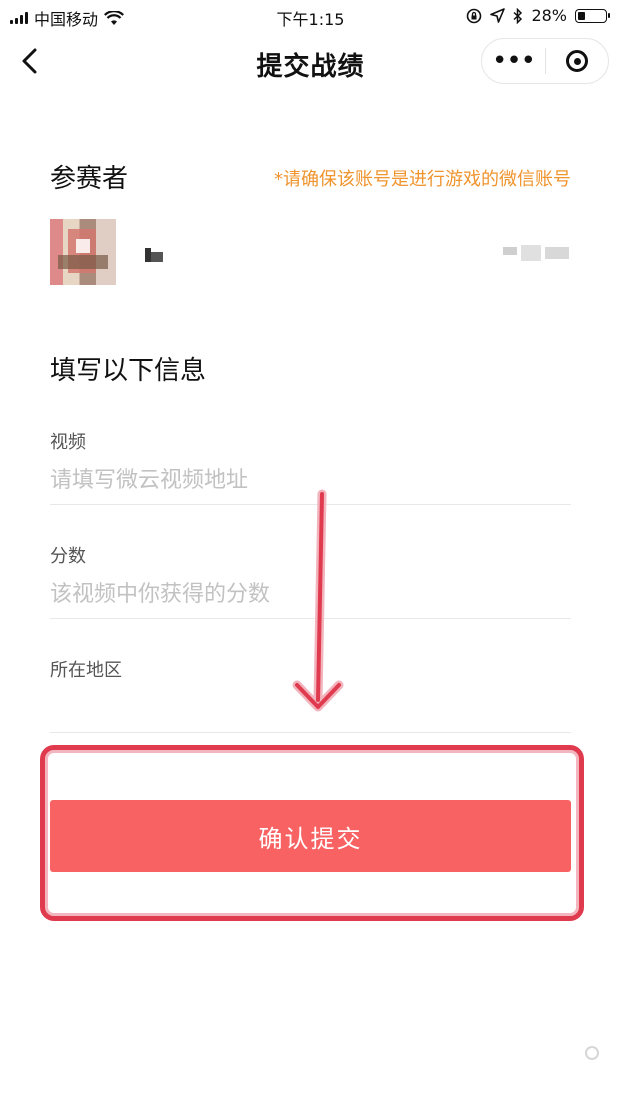 The height and width of the screenshot is (1104, 621). What do you see at coordinates (310, 618) in the screenshot?
I see `score-field-divider` at bounding box center [310, 618].